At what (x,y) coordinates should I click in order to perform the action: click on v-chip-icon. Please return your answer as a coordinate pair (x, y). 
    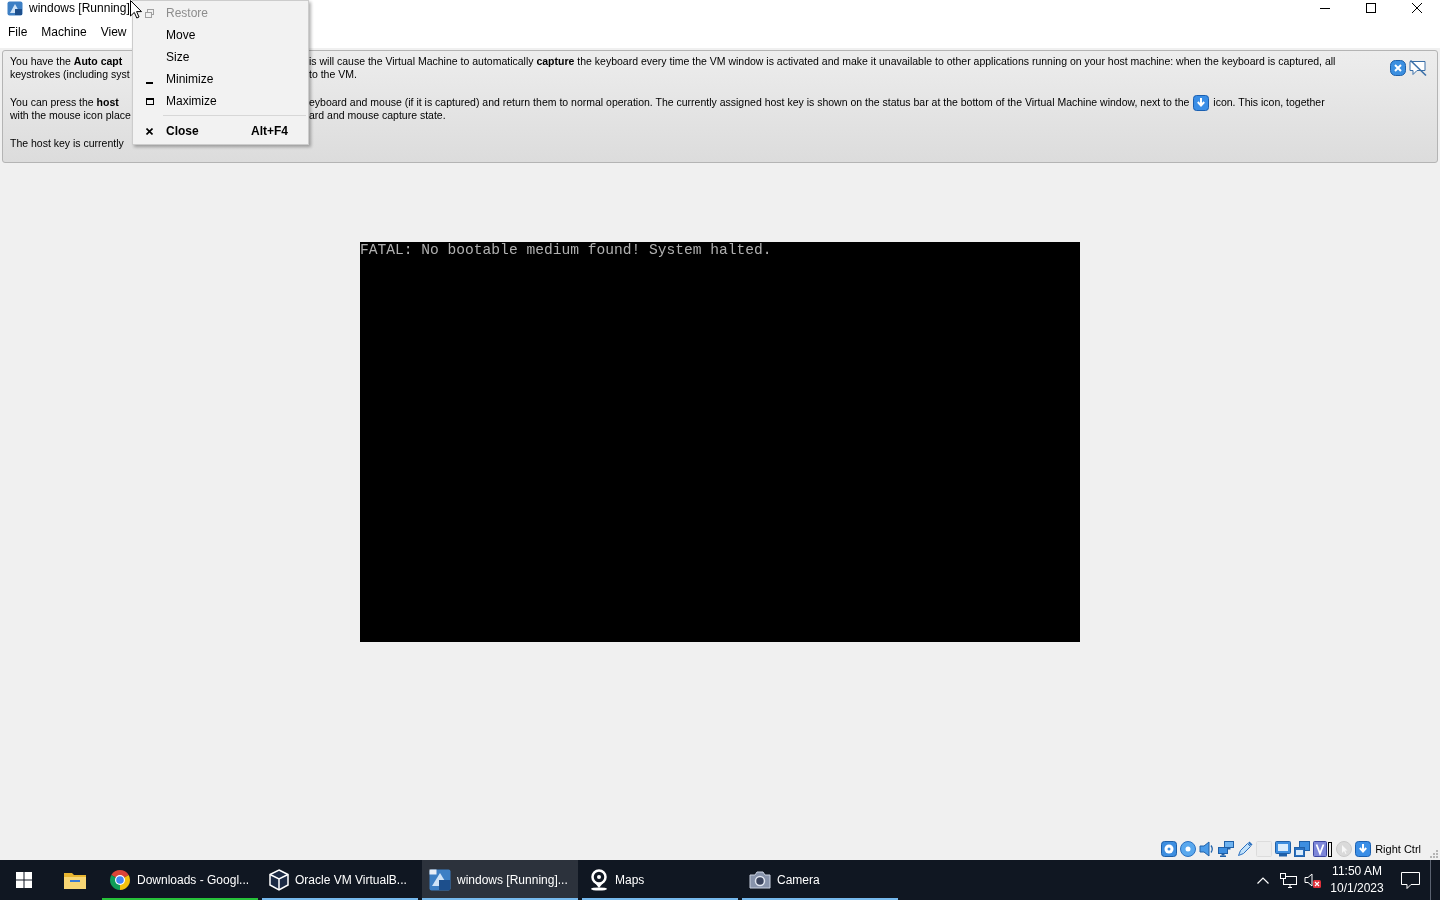
    Looking at the image, I should click on (1323, 849).